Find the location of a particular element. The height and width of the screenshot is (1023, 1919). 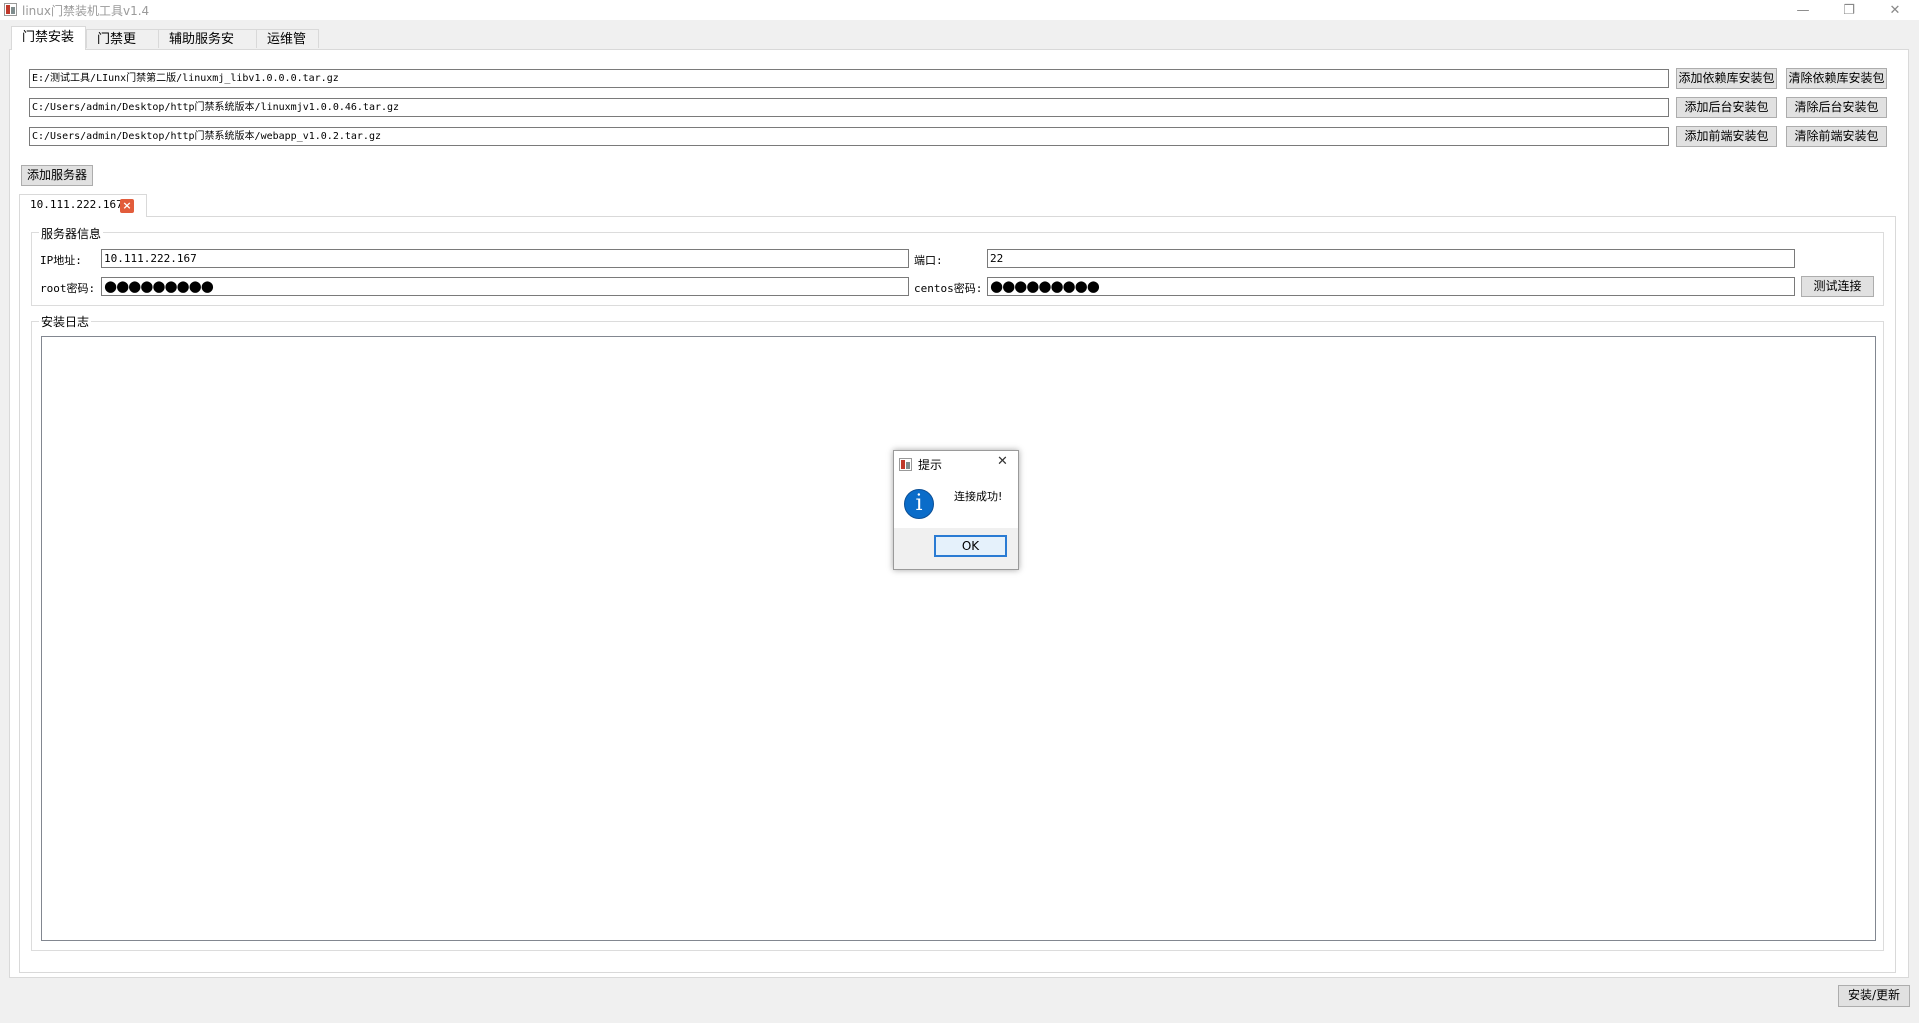

close-icon: ✕ is located at coordinates (1895, 10).